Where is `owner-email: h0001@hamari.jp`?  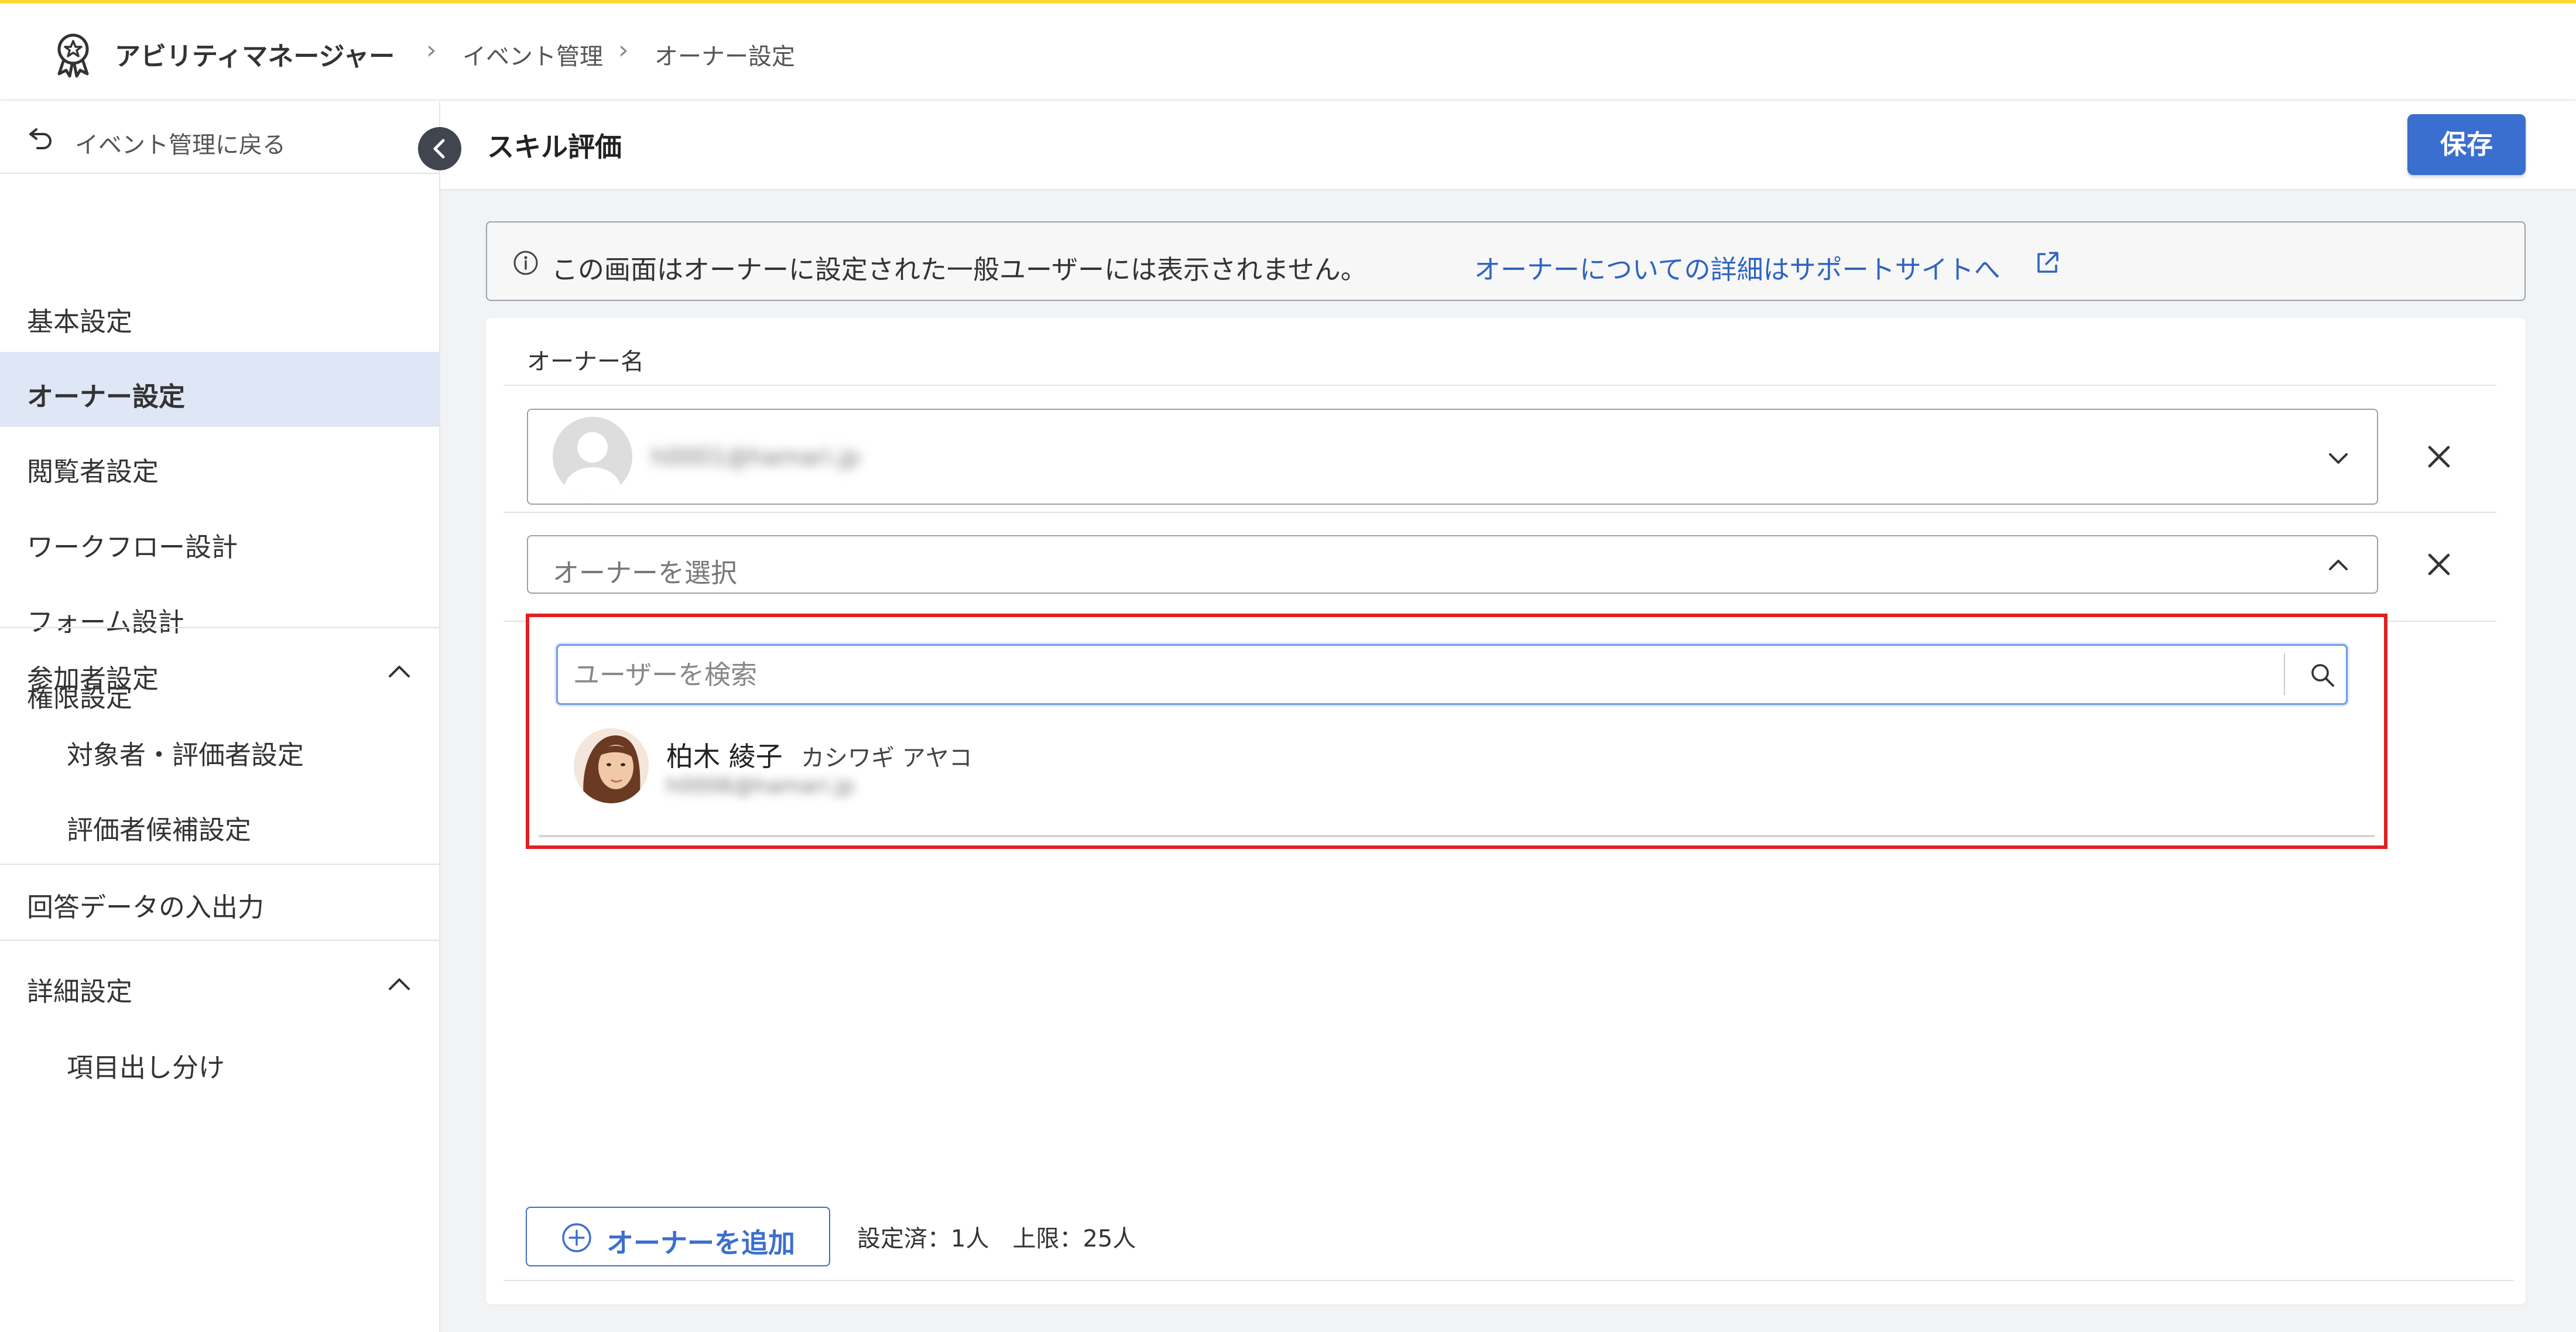 owner-email: h0001@hamari.jp is located at coordinates (756, 458).